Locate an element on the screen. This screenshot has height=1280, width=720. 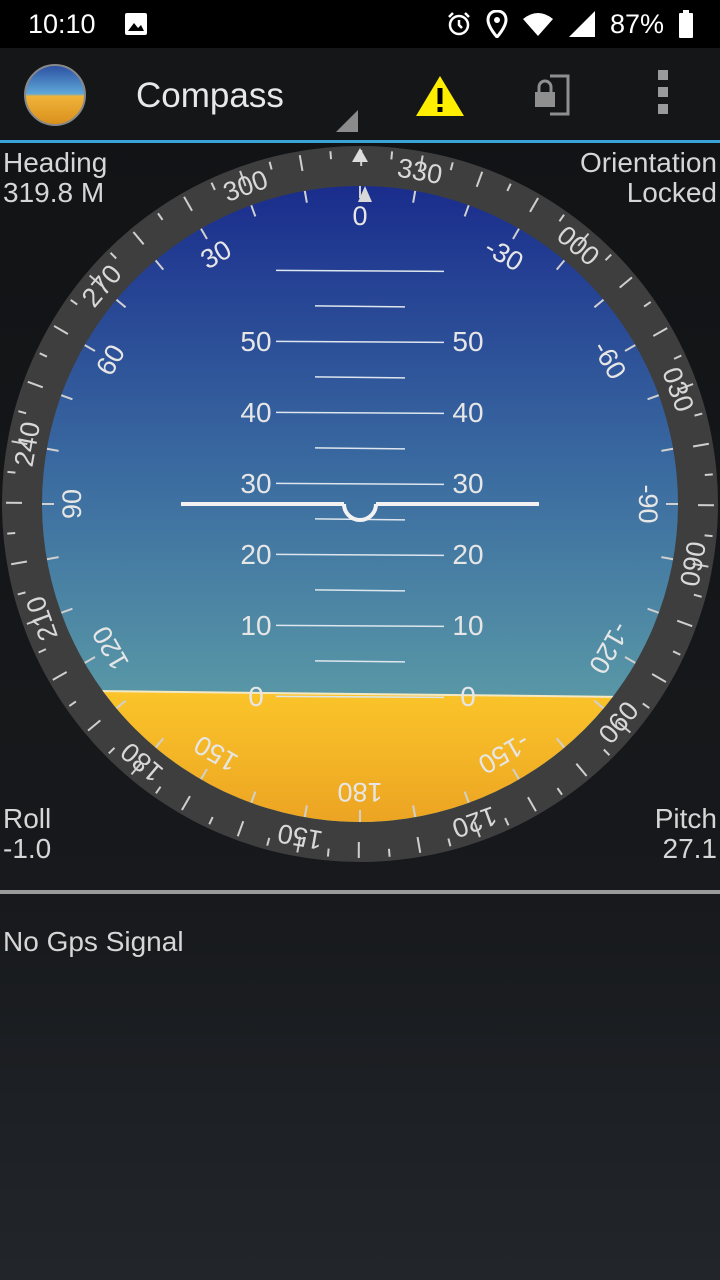
status-bar: 10:10 87% is located at coordinates (360, 24).